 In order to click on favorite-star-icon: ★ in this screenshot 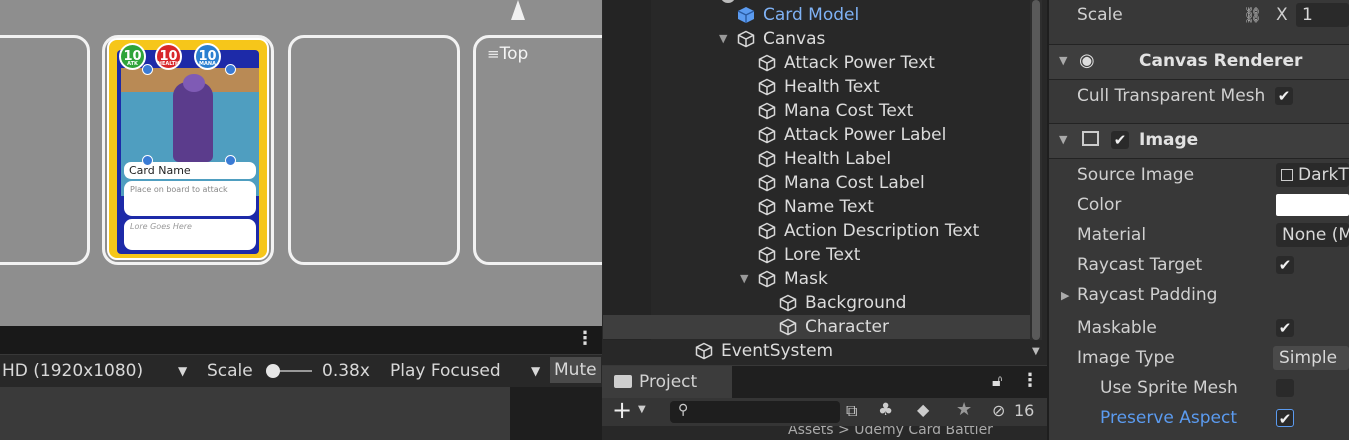, I will do `click(964, 409)`.